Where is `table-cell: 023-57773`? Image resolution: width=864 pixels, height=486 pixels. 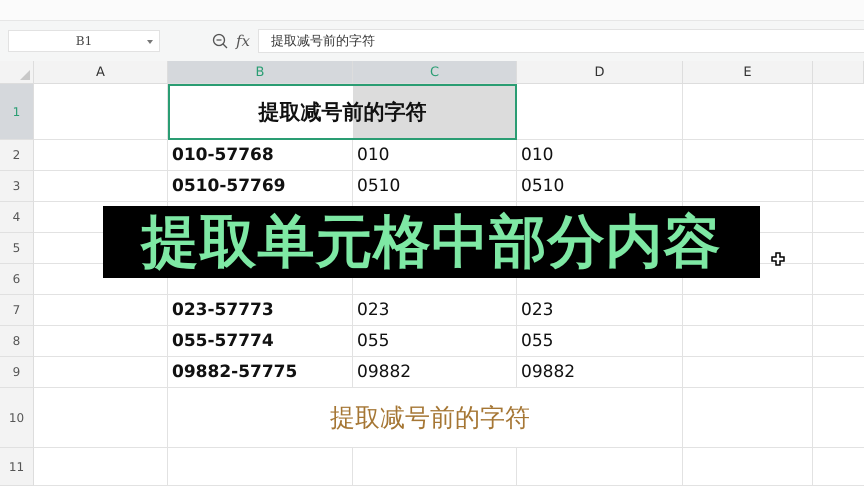
table-cell: 023-57773 is located at coordinates (260, 310).